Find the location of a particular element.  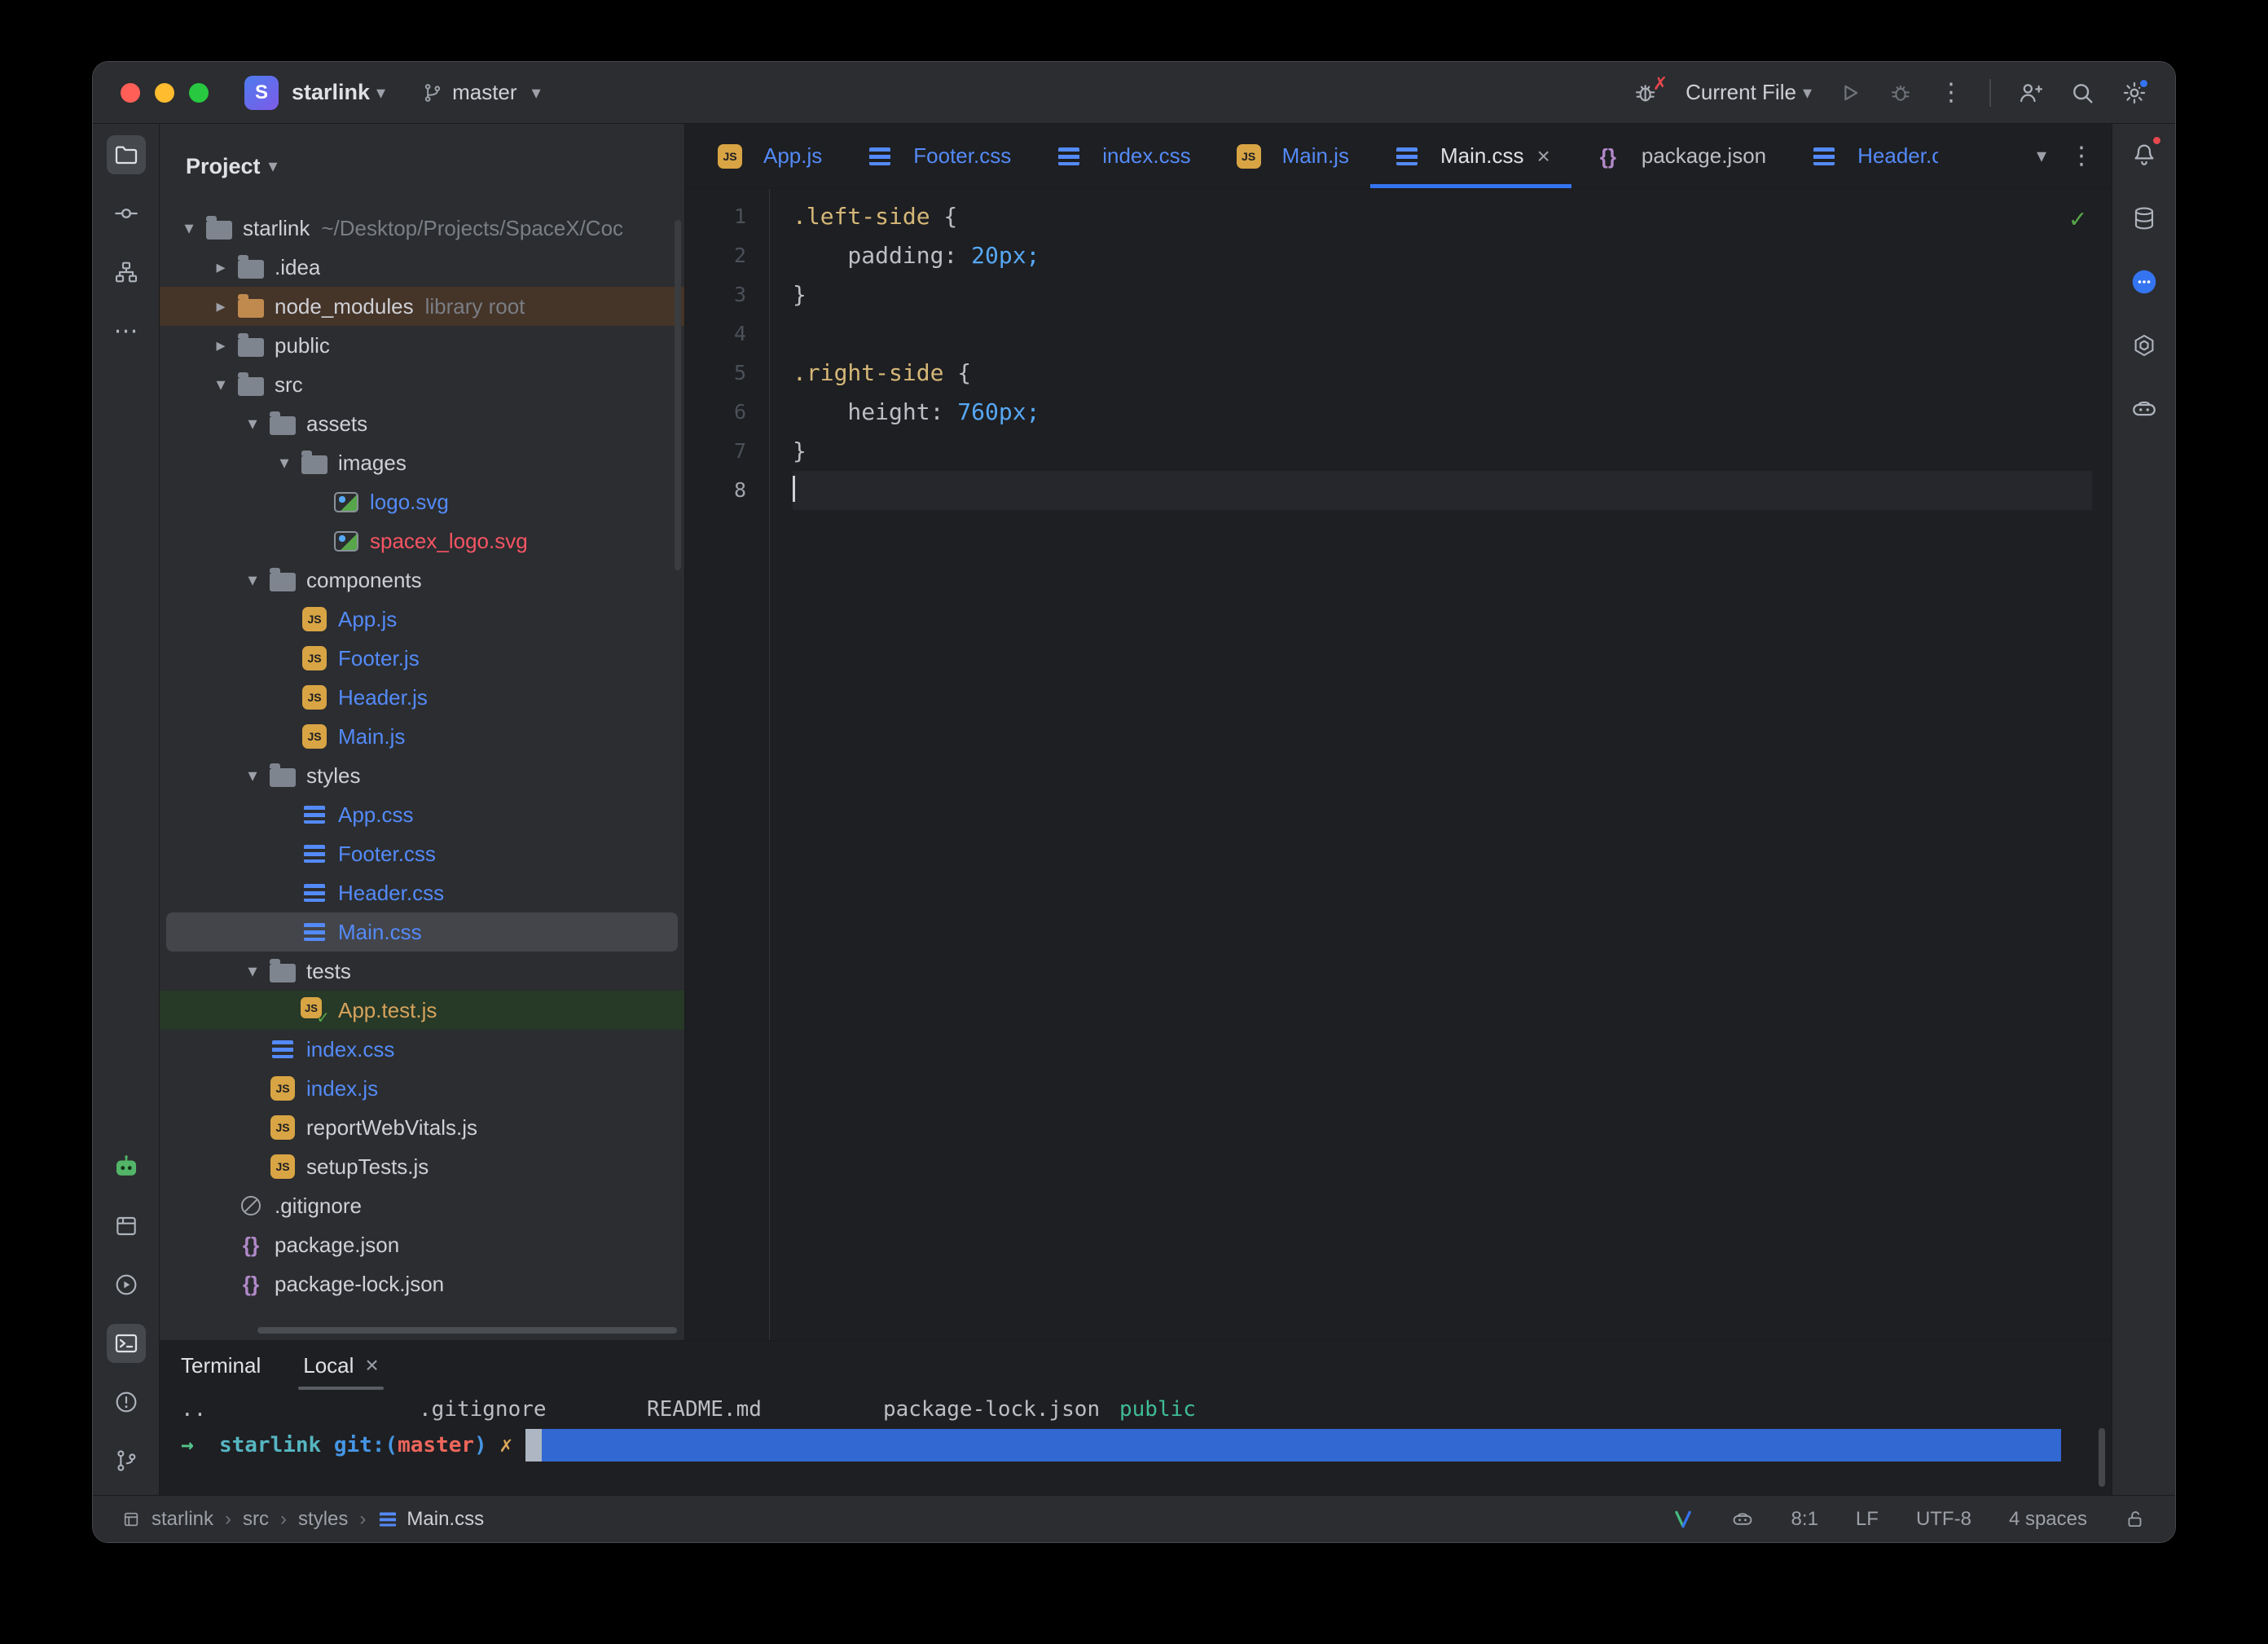

project-panel-header: Project is located at coordinates (422, 166).